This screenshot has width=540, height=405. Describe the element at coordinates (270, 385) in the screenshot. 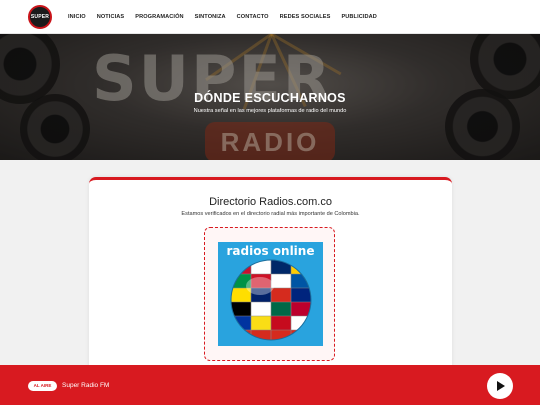

I see `radio-player-bar: AL AIRE Super Radio FM` at that location.